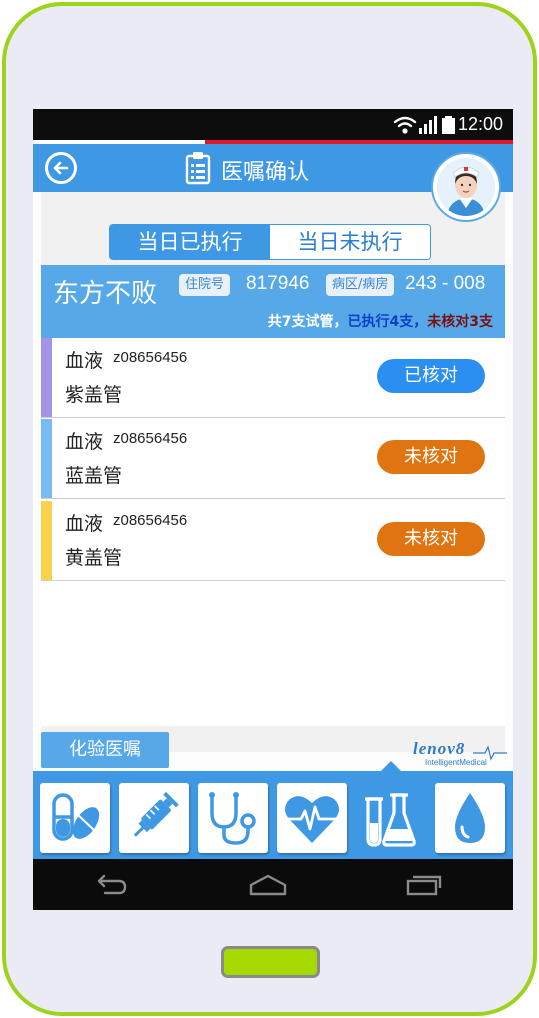 The image size is (539, 1018). I want to click on drop-icon, so click(470, 818).